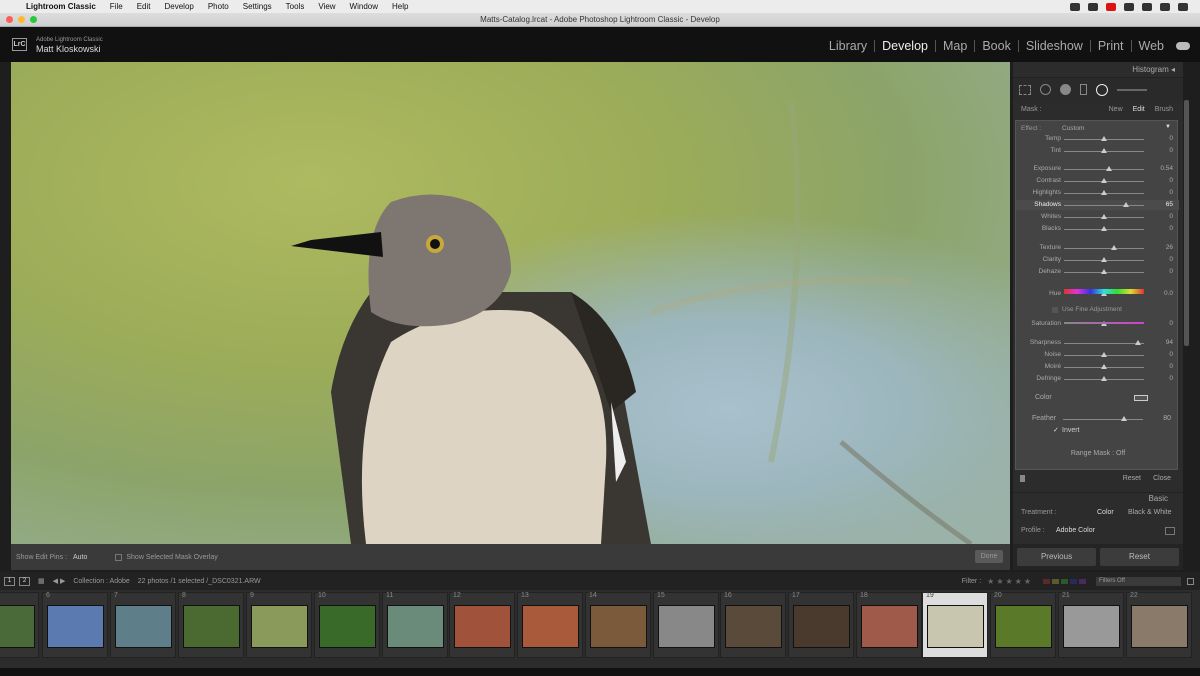 This screenshot has width=1200, height=676. What do you see at coordinates (80, 557) in the screenshot?
I see `edit-pins-select: Auto` at bounding box center [80, 557].